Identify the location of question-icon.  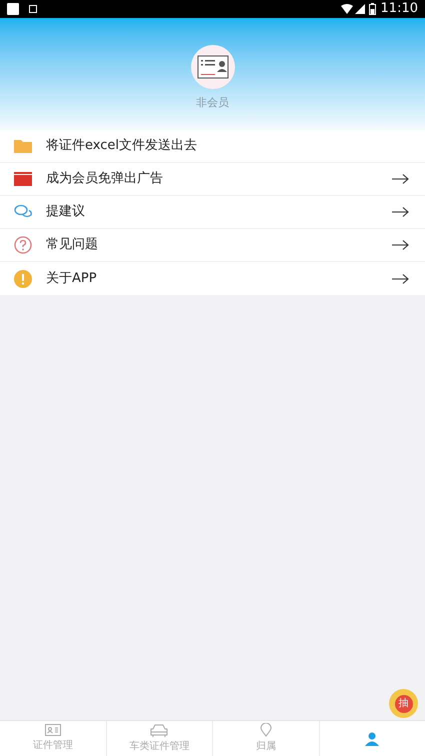
(23, 245).